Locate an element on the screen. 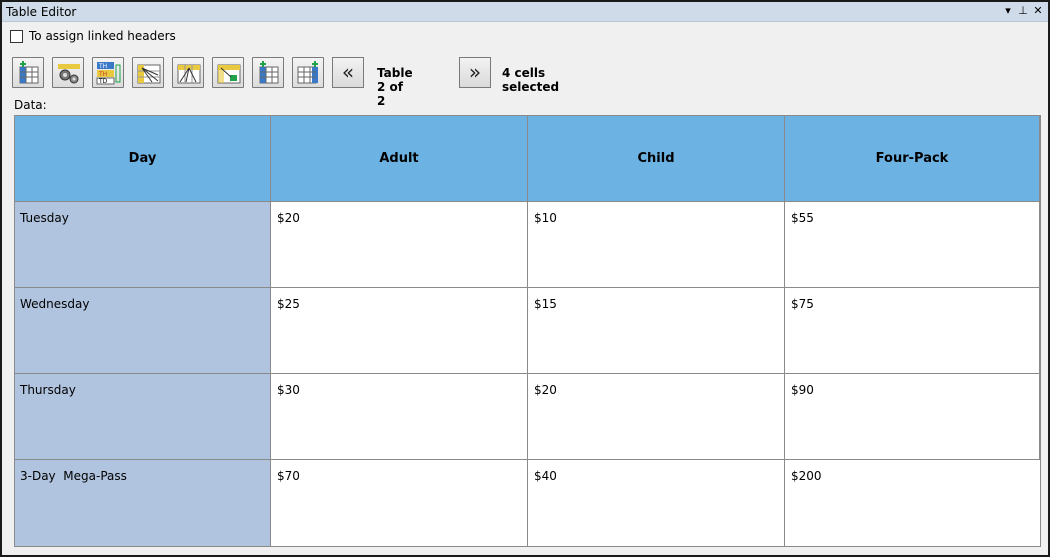 This screenshot has width=1050, height=557. table-settings-button is located at coordinates (68, 72).